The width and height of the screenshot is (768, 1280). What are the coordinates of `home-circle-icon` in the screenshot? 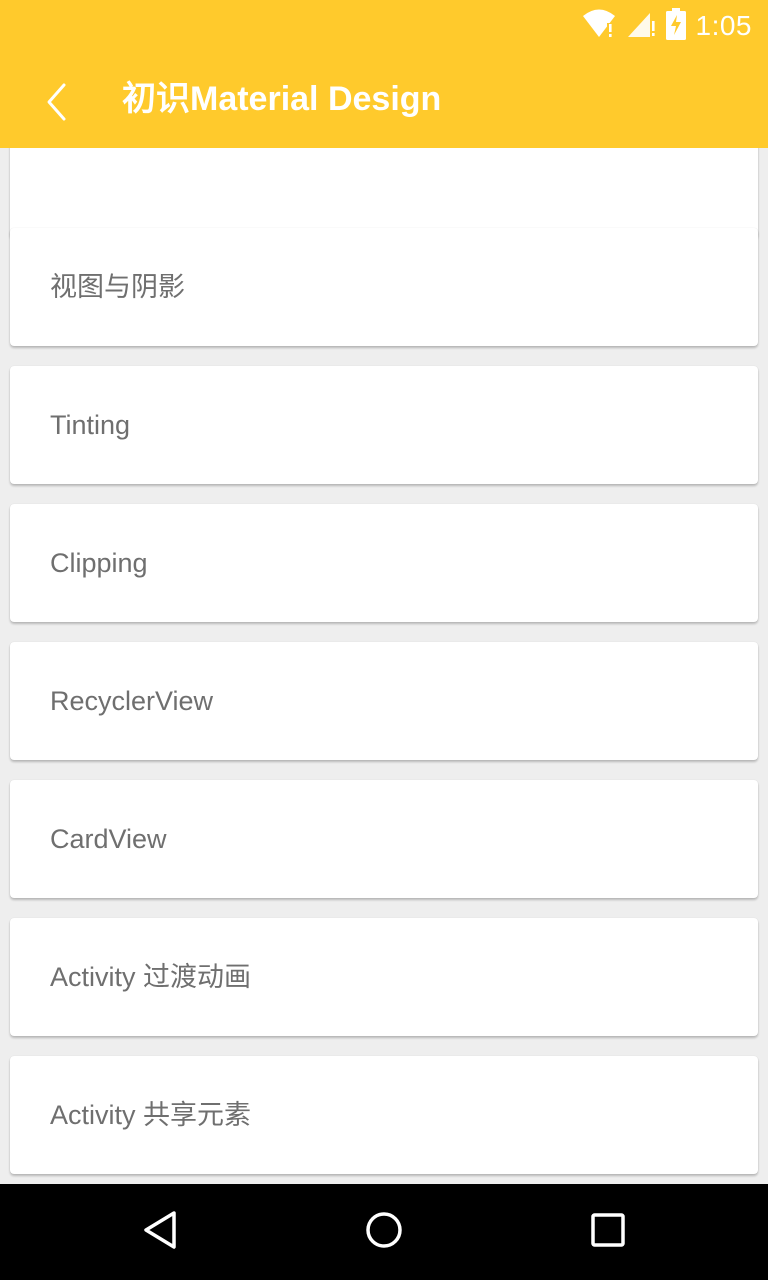 It's located at (384, 1232).